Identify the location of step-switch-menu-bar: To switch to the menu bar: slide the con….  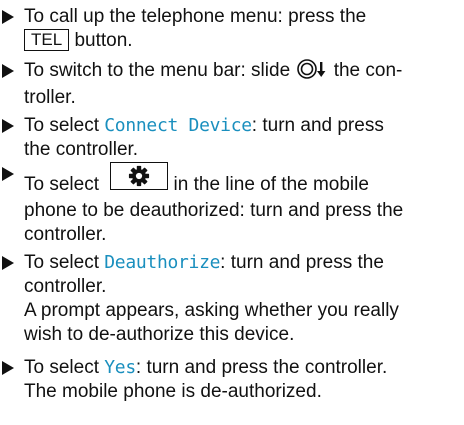
(229, 84).